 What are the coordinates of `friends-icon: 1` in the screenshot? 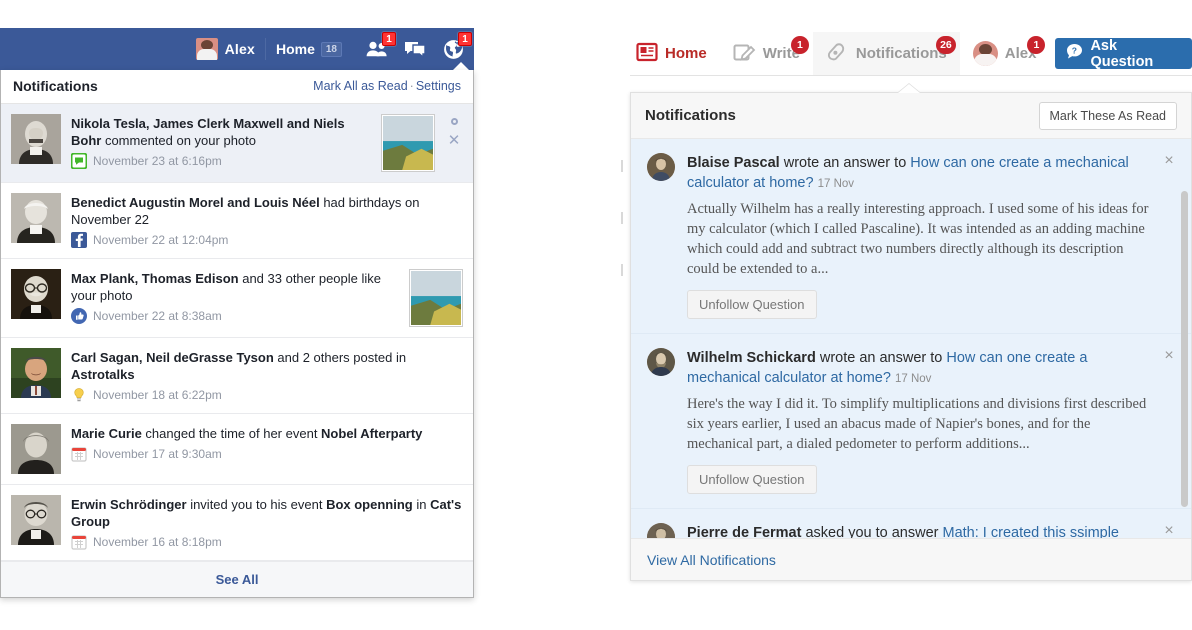 It's located at (380, 46).